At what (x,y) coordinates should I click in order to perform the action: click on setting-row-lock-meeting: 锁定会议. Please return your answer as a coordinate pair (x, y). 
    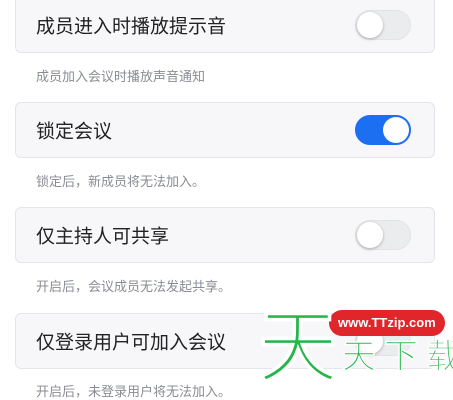
    Looking at the image, I should click on (225, 130).